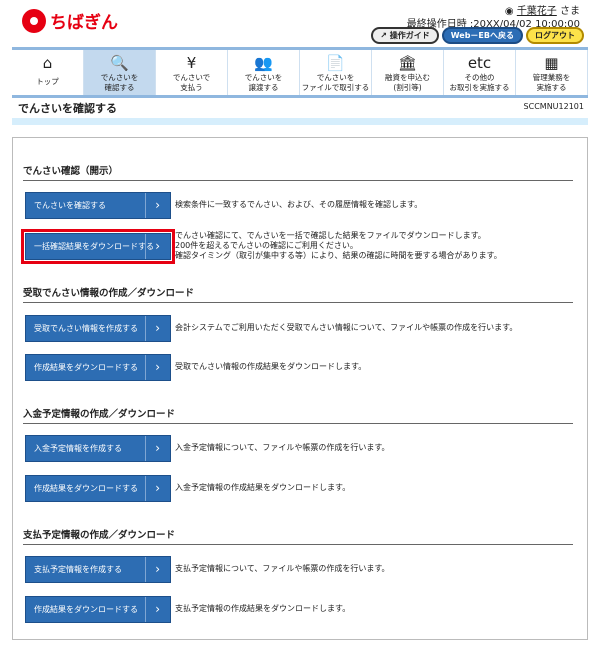 This screenshot has height=651, width=600. I want to click on web-eb-button: Web－EBへ戻る, so click(482, 35).